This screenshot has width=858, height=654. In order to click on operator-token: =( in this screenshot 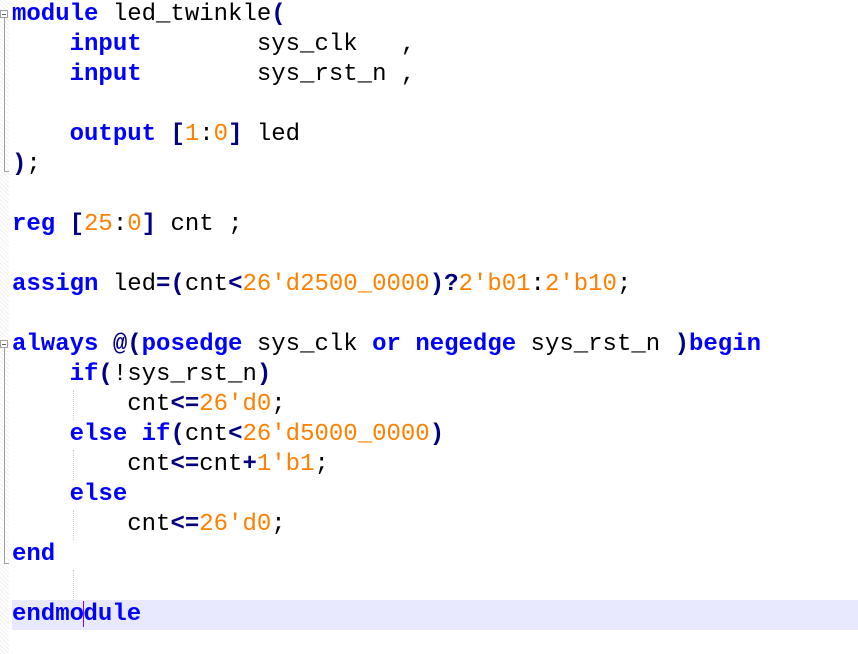, I will do `click(170, 284)`.